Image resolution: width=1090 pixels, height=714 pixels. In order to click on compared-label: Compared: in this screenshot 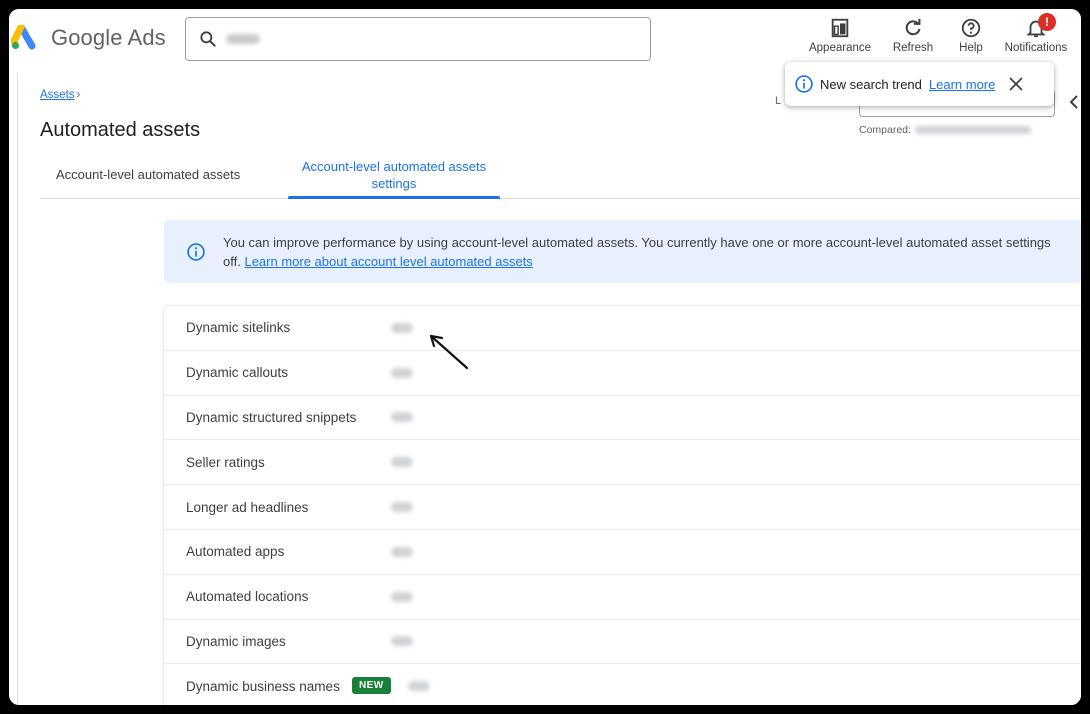, I will do `click(885, 130)`.